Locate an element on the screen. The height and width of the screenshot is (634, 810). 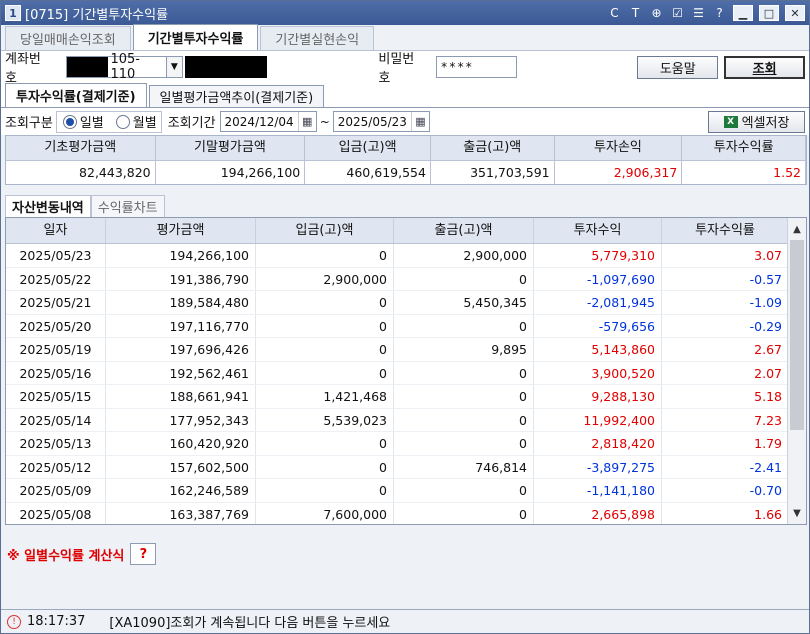
scroll-up-icon: ▲ is located at coordinates (797, 229).